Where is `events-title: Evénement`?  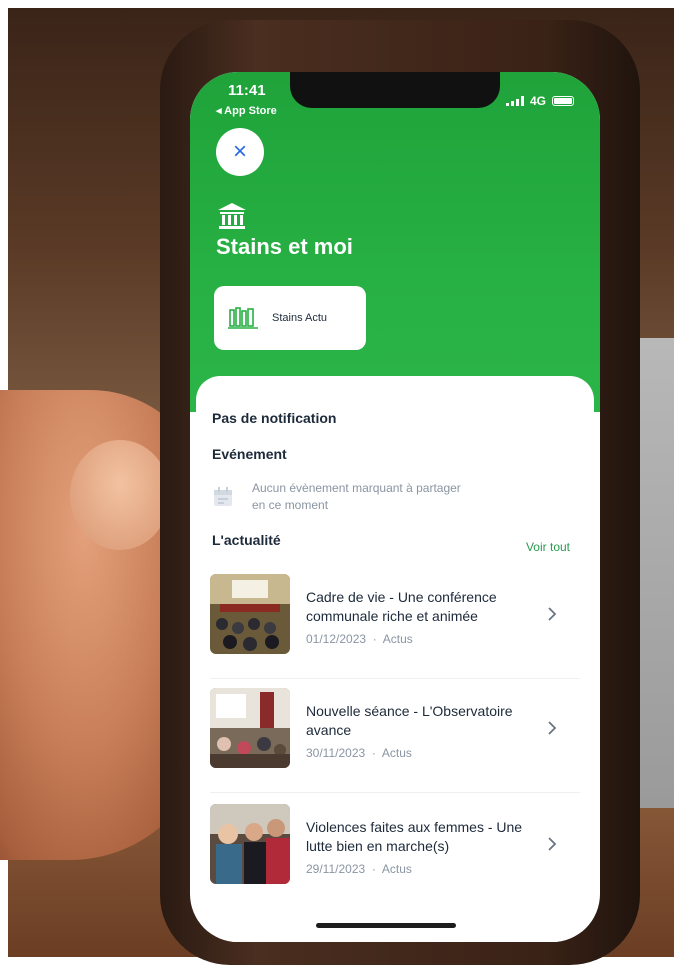
events-title: Evénement is located at coordinates (249, 454).